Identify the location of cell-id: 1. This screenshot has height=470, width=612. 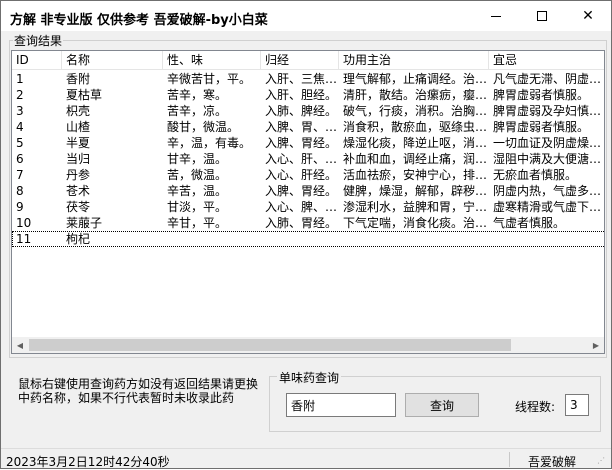
(20, 79).